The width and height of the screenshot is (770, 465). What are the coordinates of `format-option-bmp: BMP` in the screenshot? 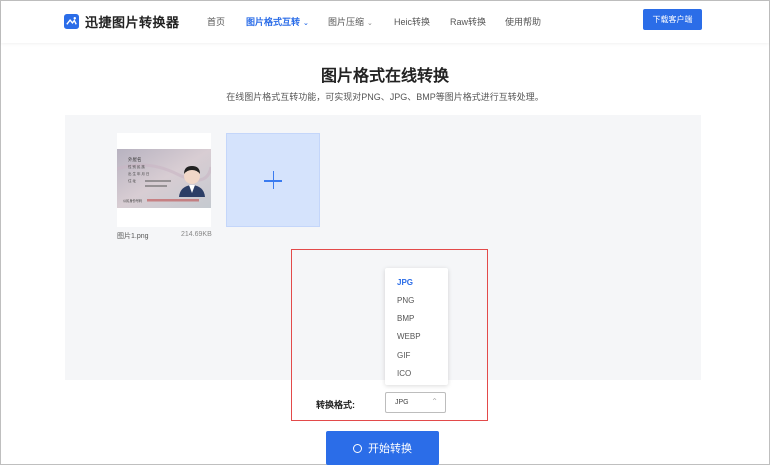 It's located at (405, 318).